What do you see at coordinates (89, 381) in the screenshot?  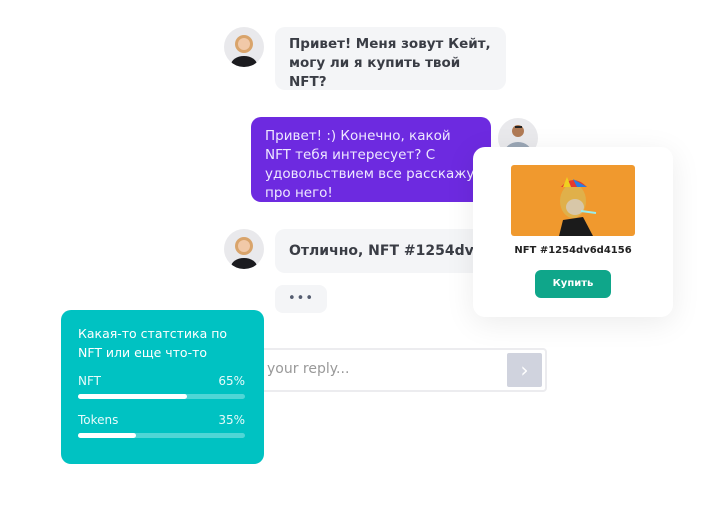 I see `stat-label: NFT` at bounding box center [89, 381].